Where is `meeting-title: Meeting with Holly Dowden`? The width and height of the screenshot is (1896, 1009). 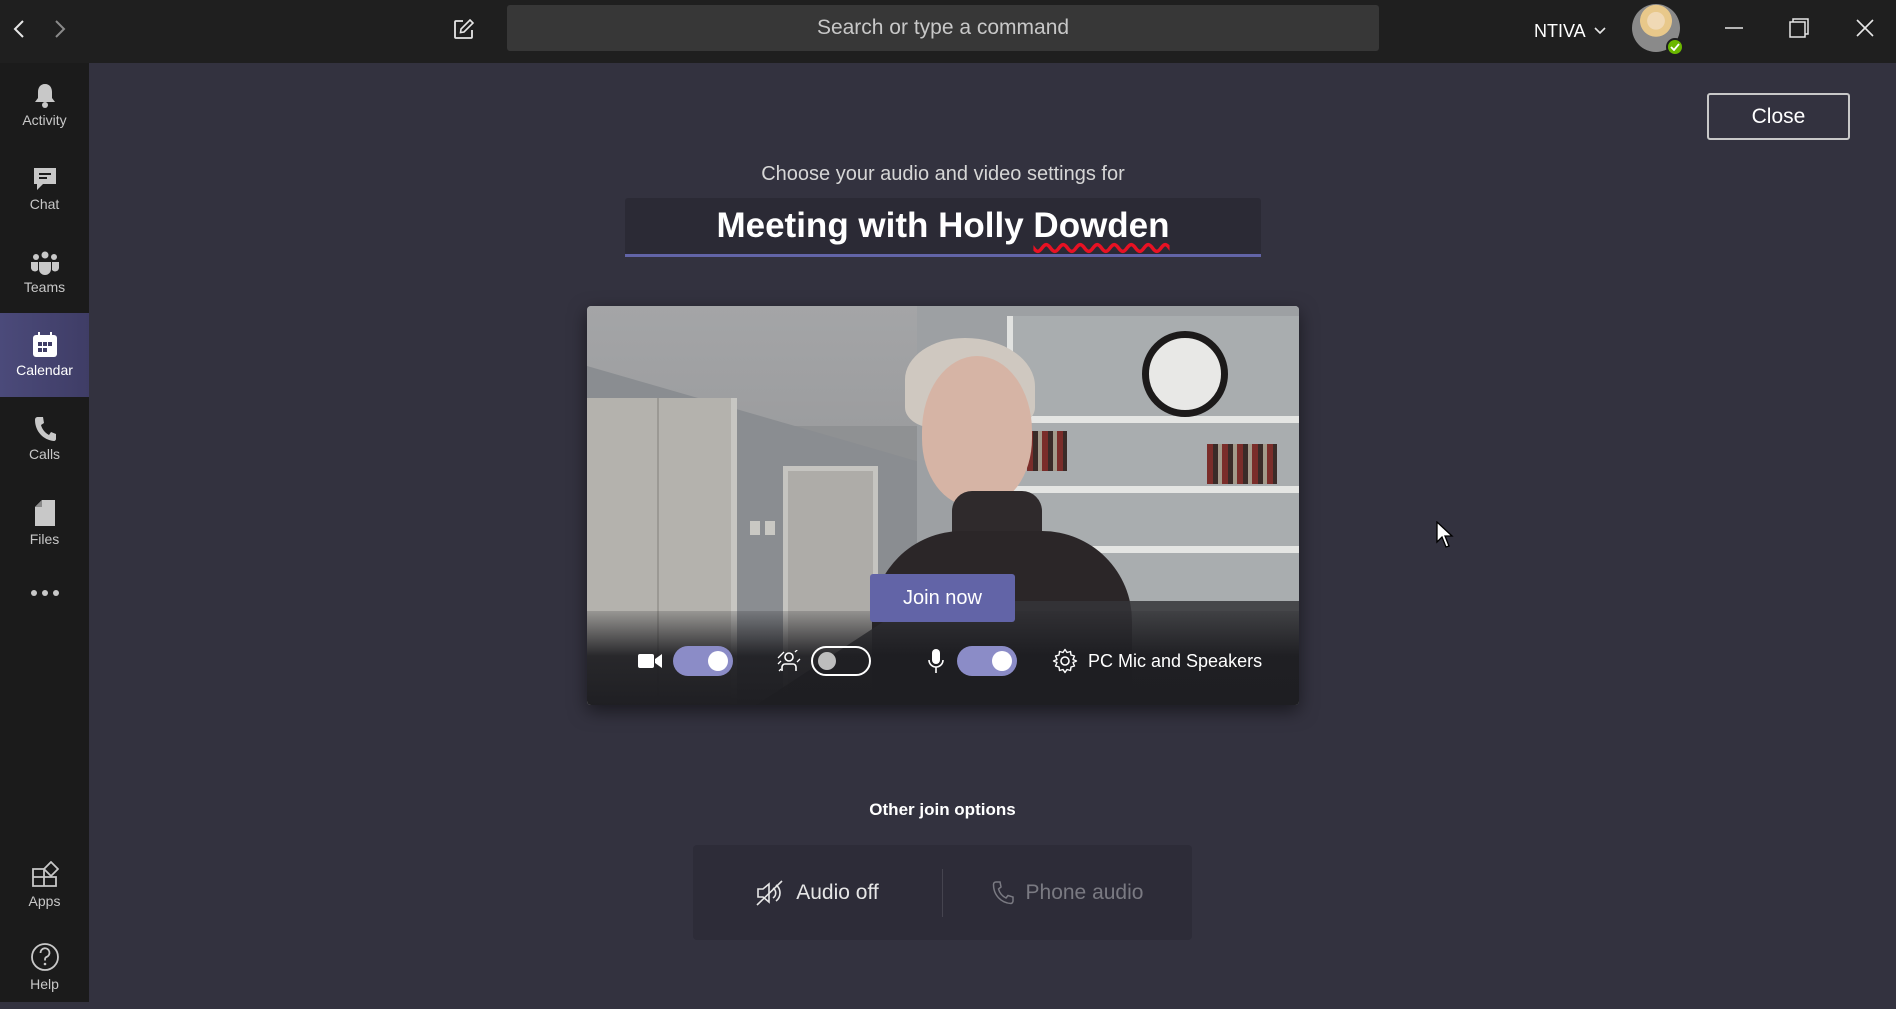
meeting-title: Meeting with Holly Dowden is located at coordinates (942, 226).